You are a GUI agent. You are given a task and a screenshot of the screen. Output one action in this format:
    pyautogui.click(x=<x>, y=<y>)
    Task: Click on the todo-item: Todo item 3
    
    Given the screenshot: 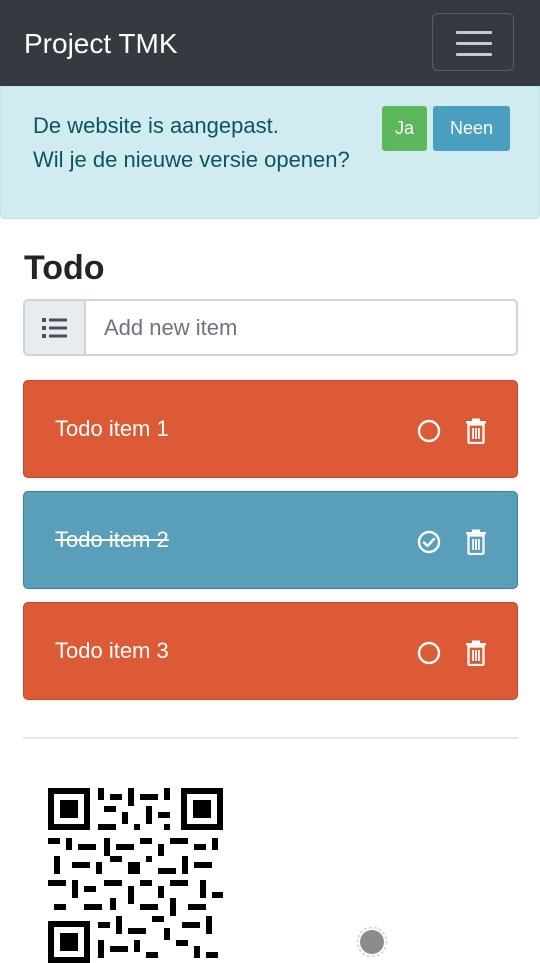 What is the action you would take?
    pyautogui.click(x=270, y=651)
    